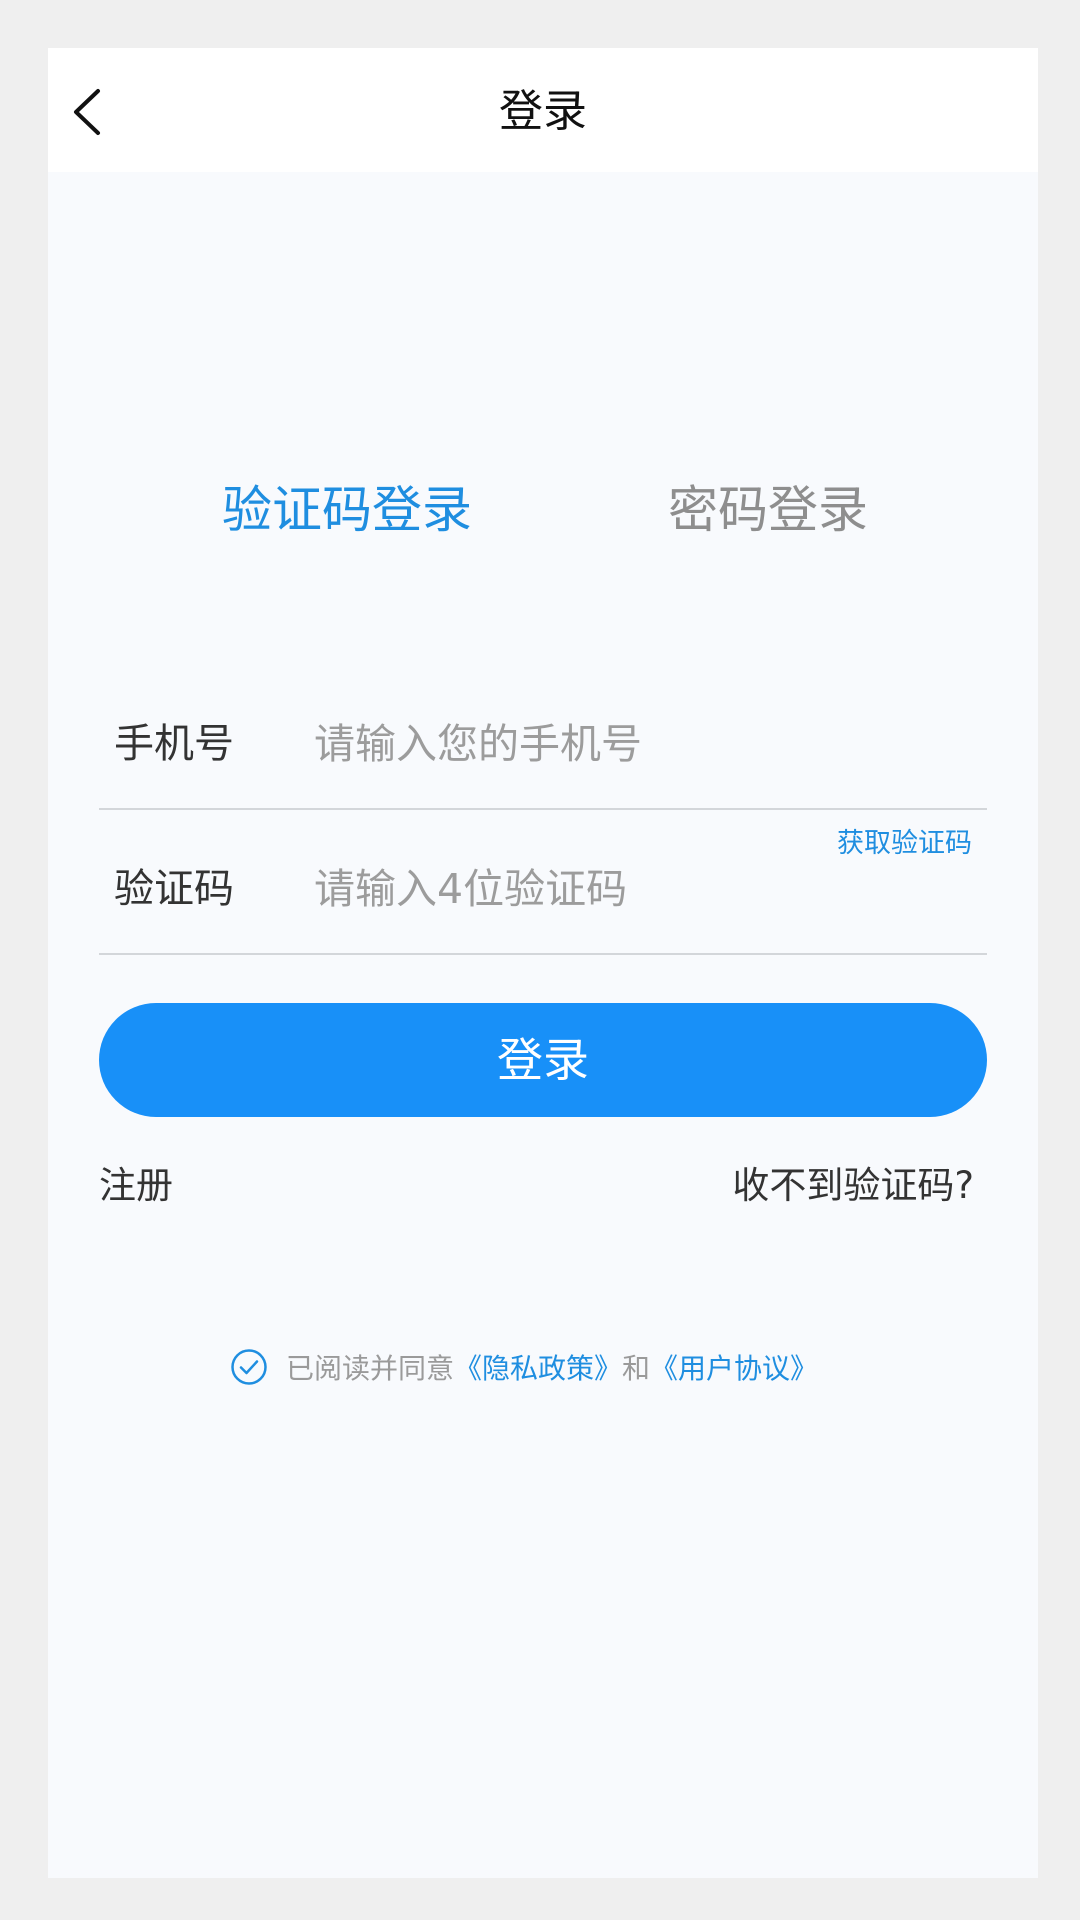 The height and width of the screenshot is (1920, 1080). Describe the element at coordinates (543, 1060) in the screenshot. I see `login-button: 登录` at that location.